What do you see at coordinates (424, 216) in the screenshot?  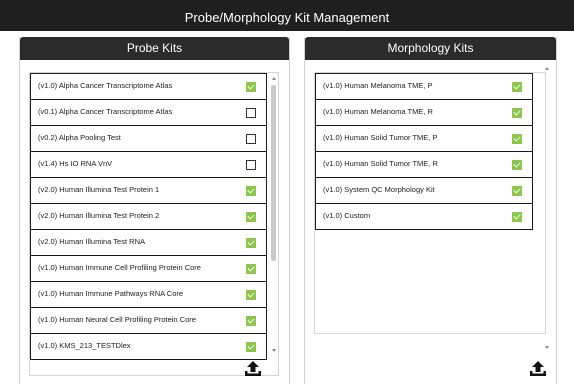 I see `list-item: (v1.0) Custom` at bounding box center [424, 216].